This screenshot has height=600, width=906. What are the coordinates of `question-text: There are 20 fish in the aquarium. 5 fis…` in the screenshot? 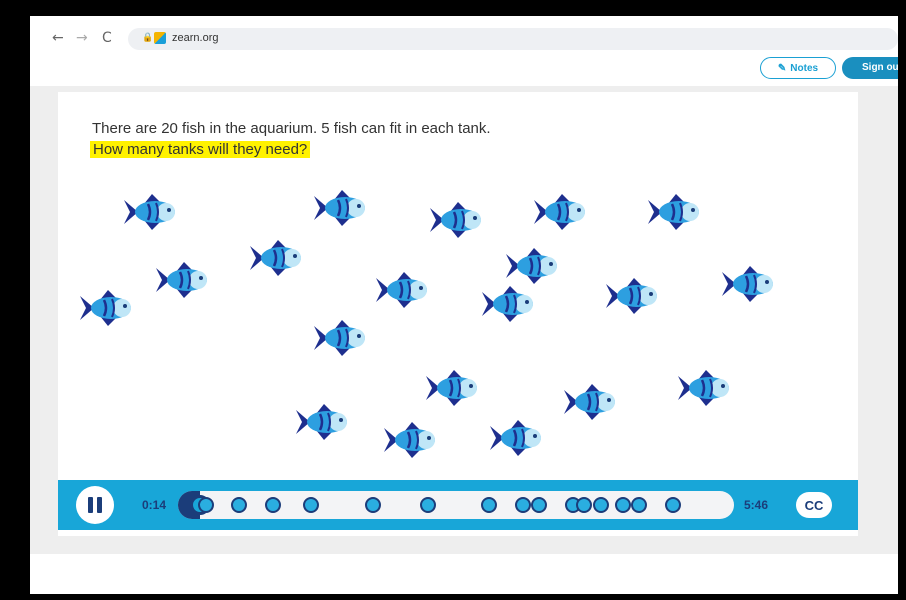 It's located at (291, 128).